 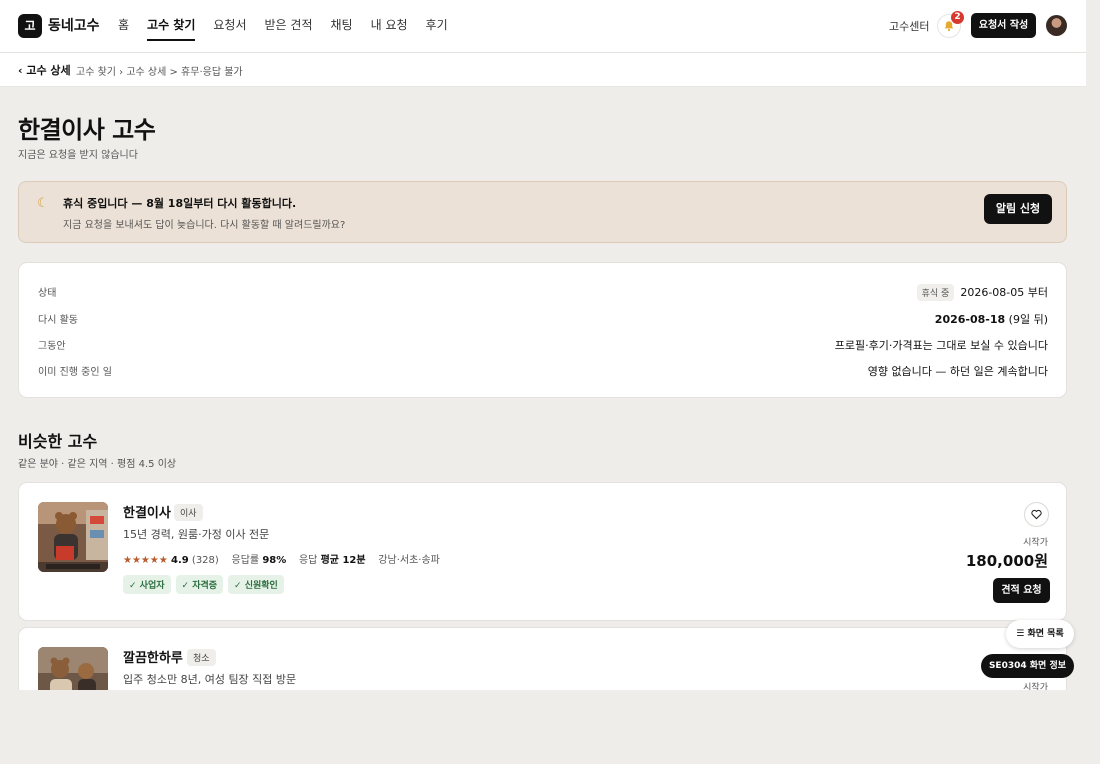 I want to click on business-badge: ✓ 사업자, so click(x=147, y=584).